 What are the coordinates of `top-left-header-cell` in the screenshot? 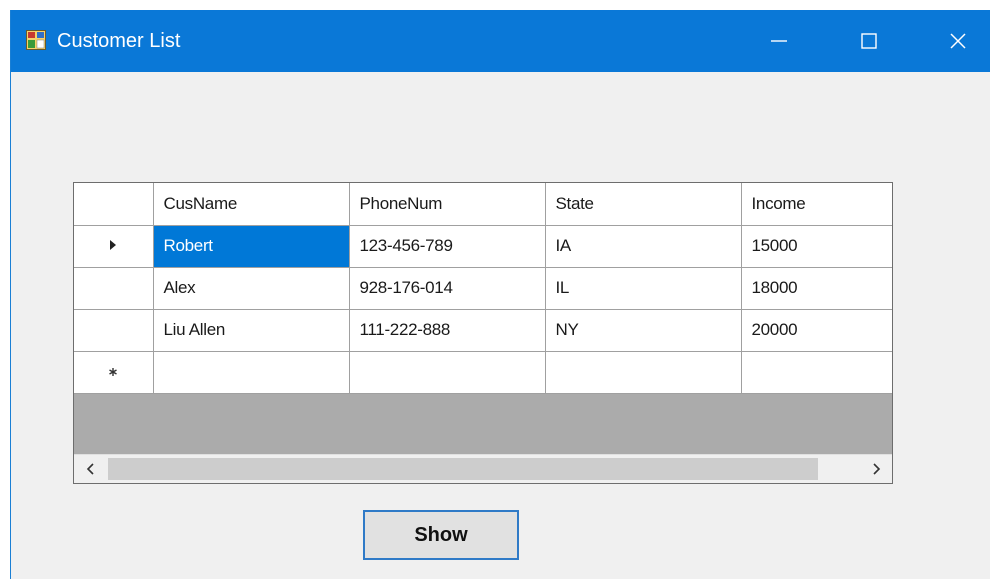 It's located at (114, 204).